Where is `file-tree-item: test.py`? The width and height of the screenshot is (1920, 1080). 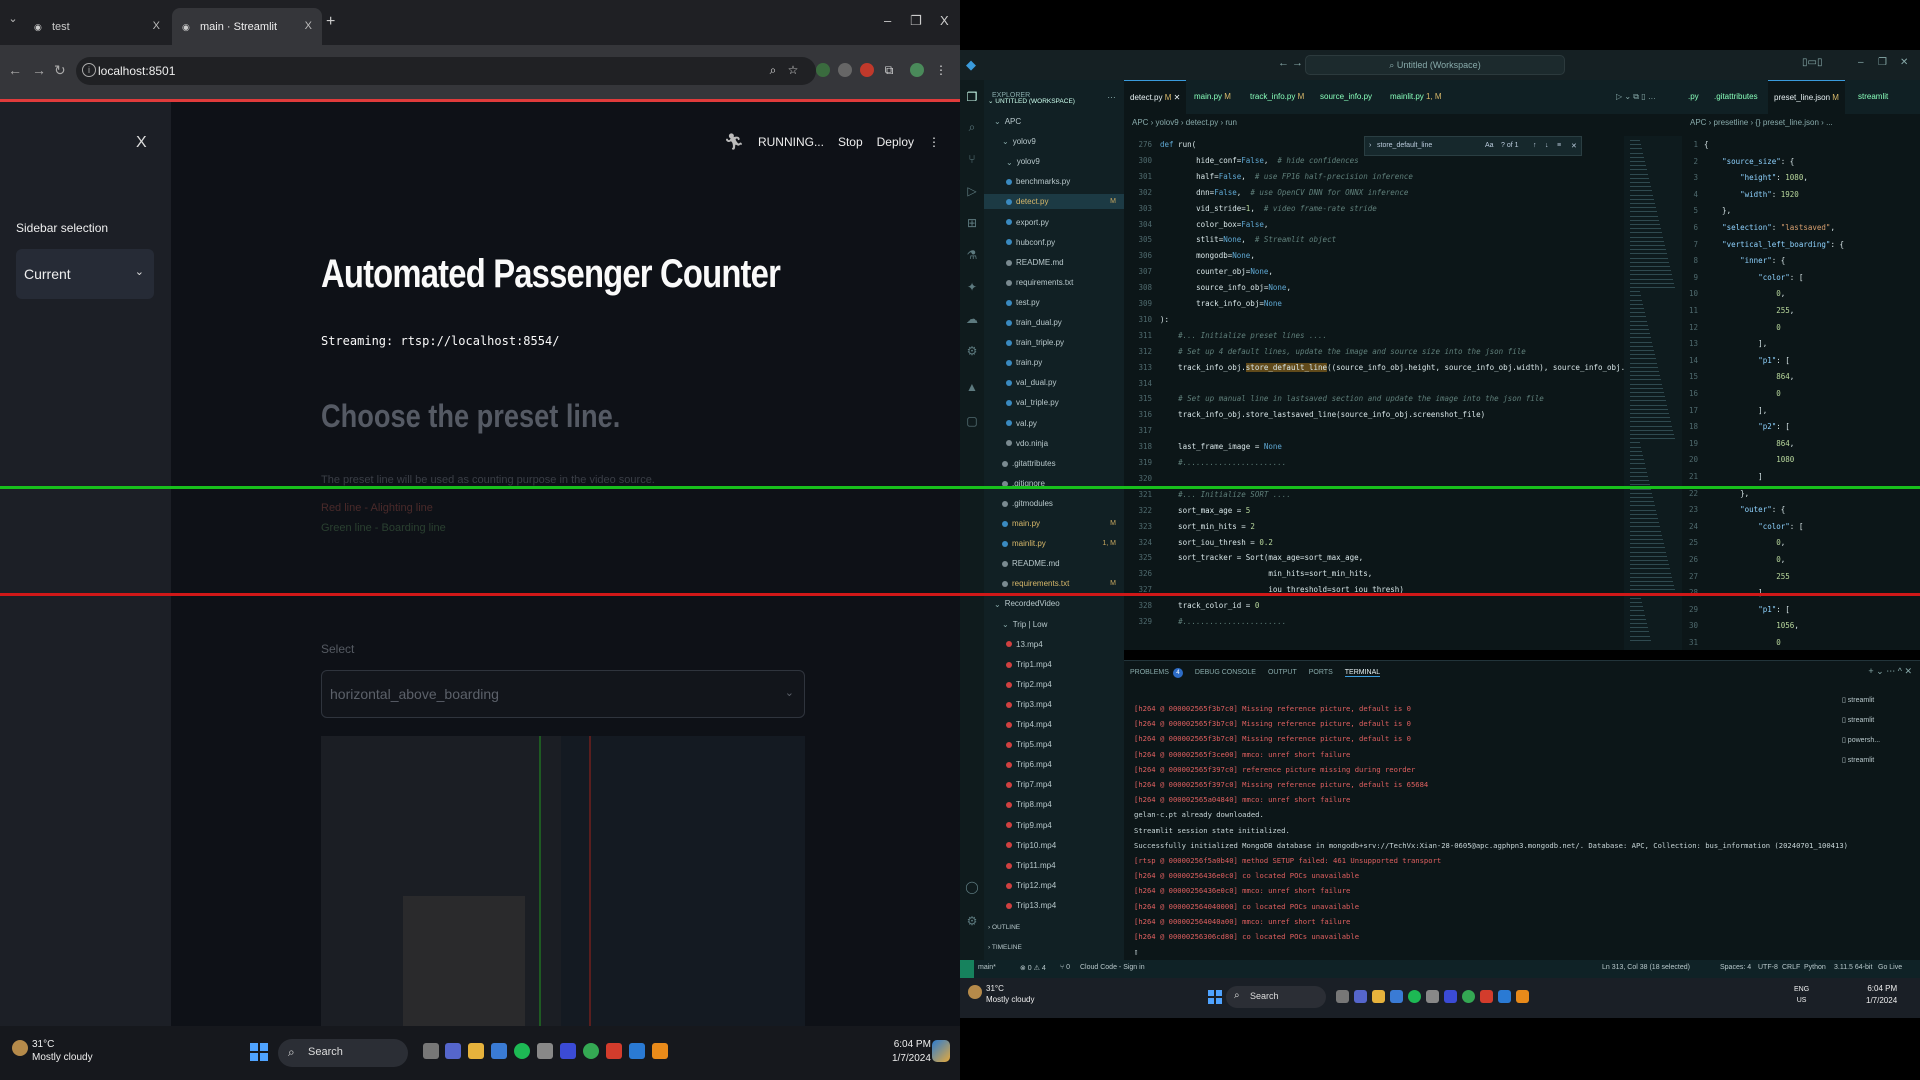
file-tree-item: test.py is located at coordinates (1054, 302).